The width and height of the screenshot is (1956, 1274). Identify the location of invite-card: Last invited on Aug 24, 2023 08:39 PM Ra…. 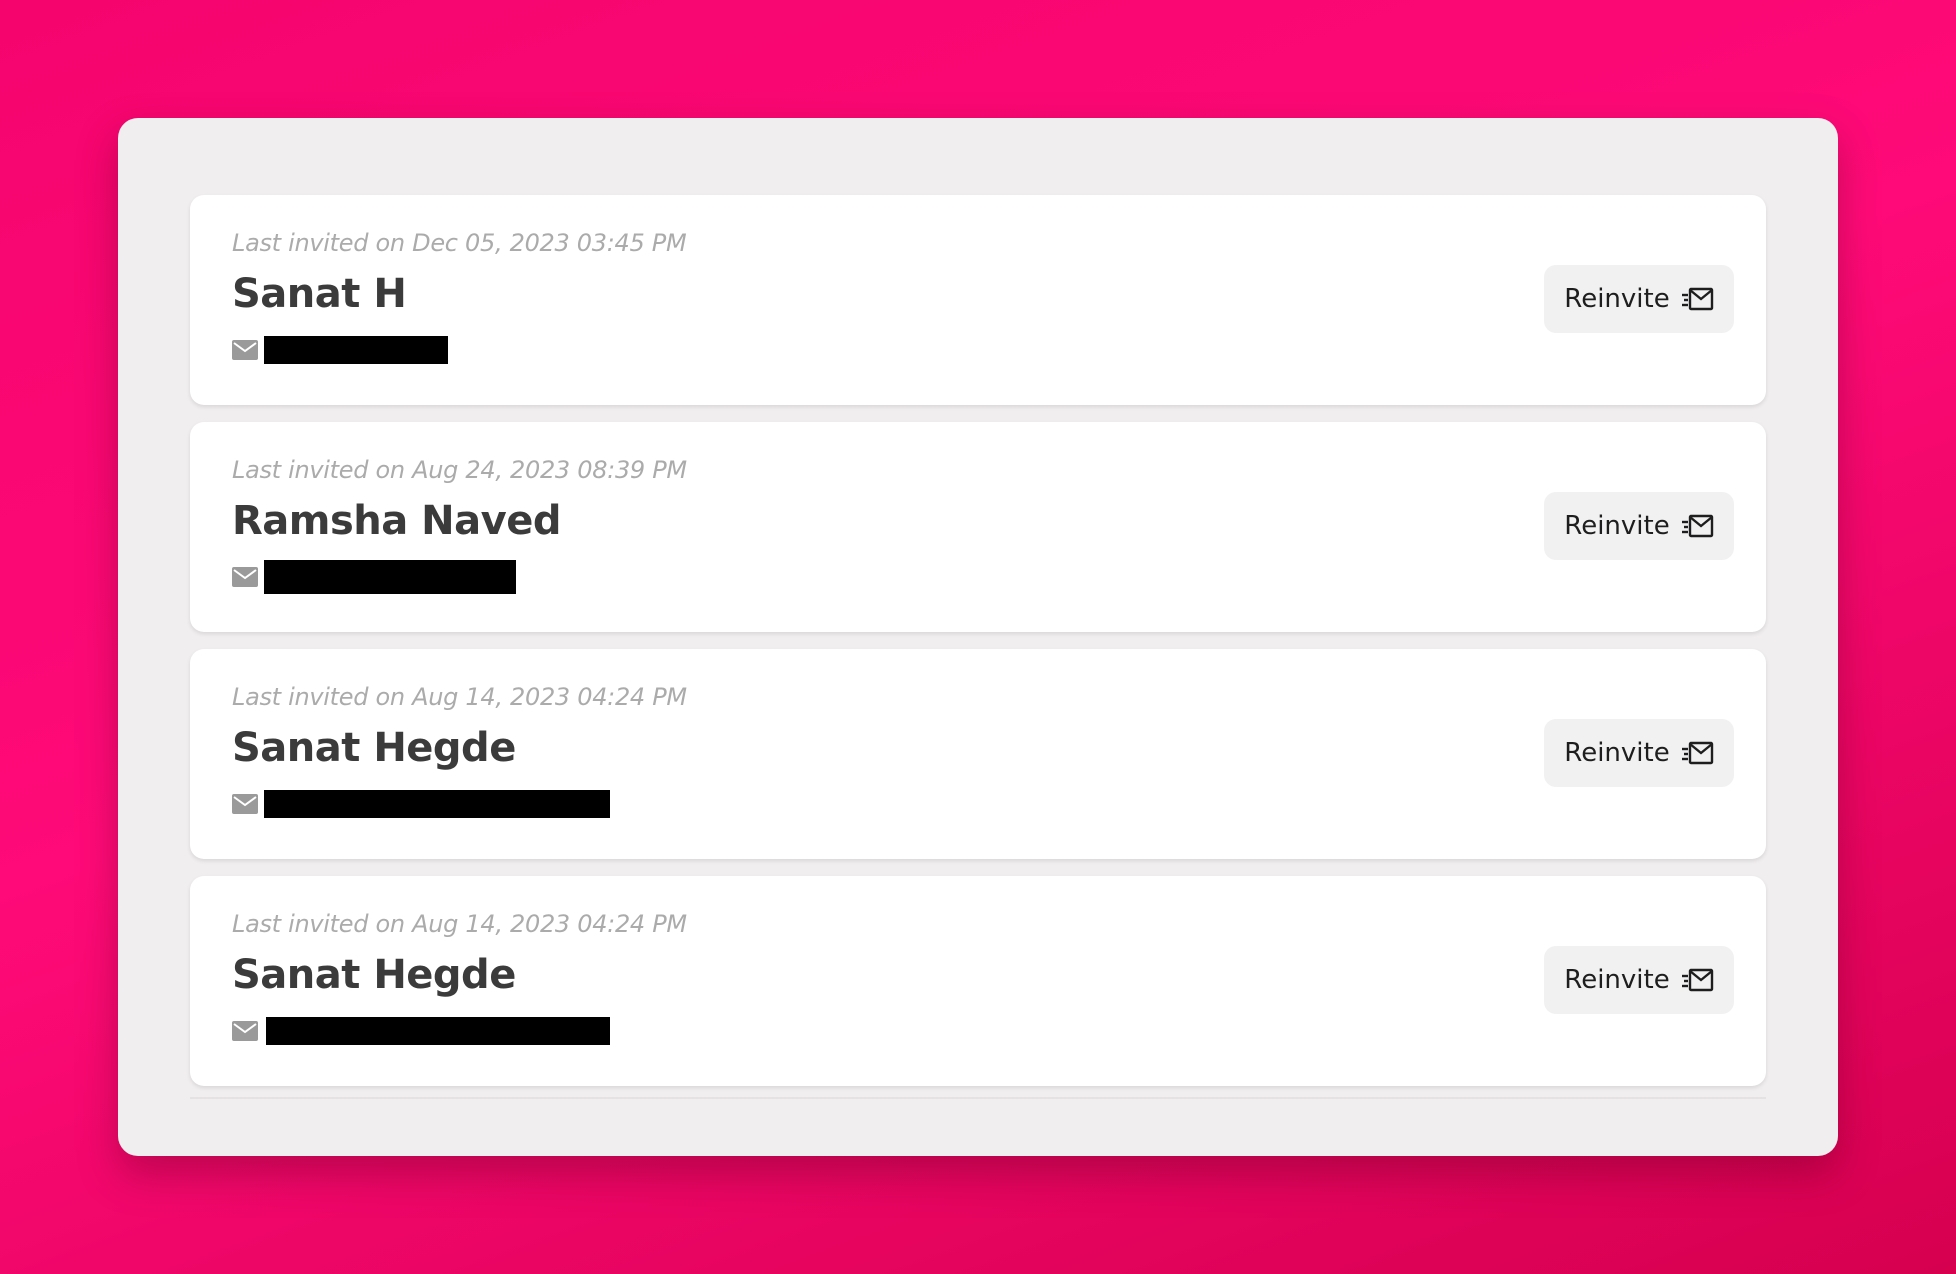
(978, 527).